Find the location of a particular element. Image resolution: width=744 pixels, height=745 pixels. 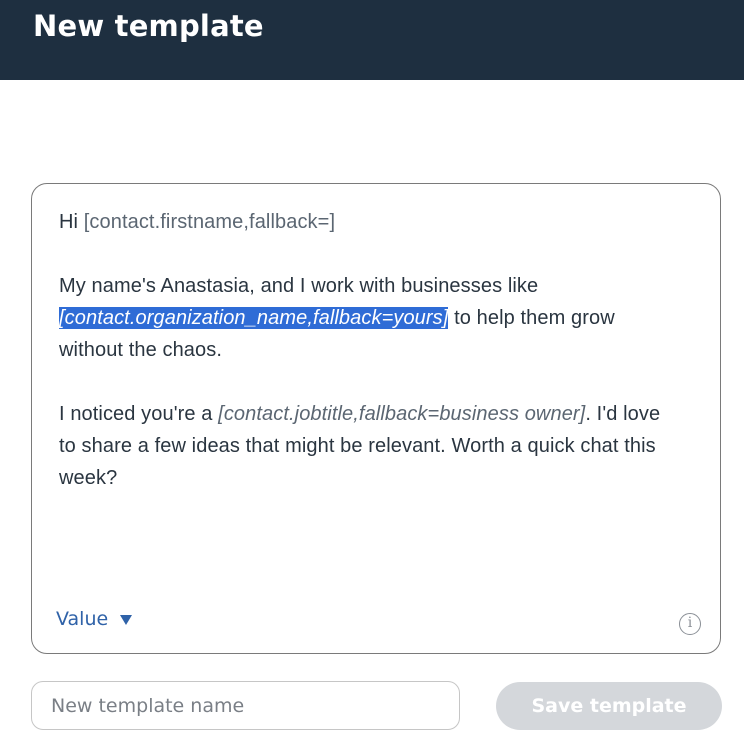

value-dropdown-label: Value is located at coordinates (82, 619).